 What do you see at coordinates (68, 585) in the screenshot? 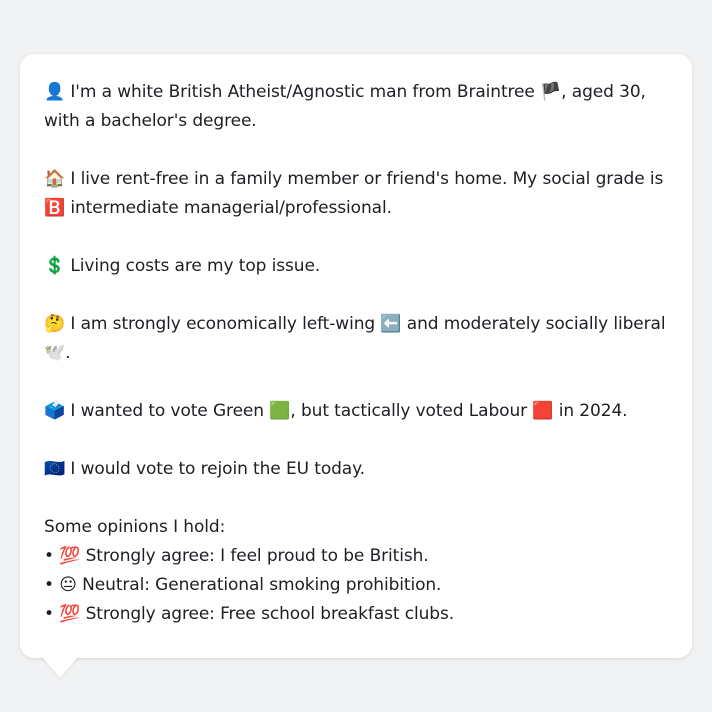
I see `neutral-face-icon: 😐` at bounding box center [68, 585].